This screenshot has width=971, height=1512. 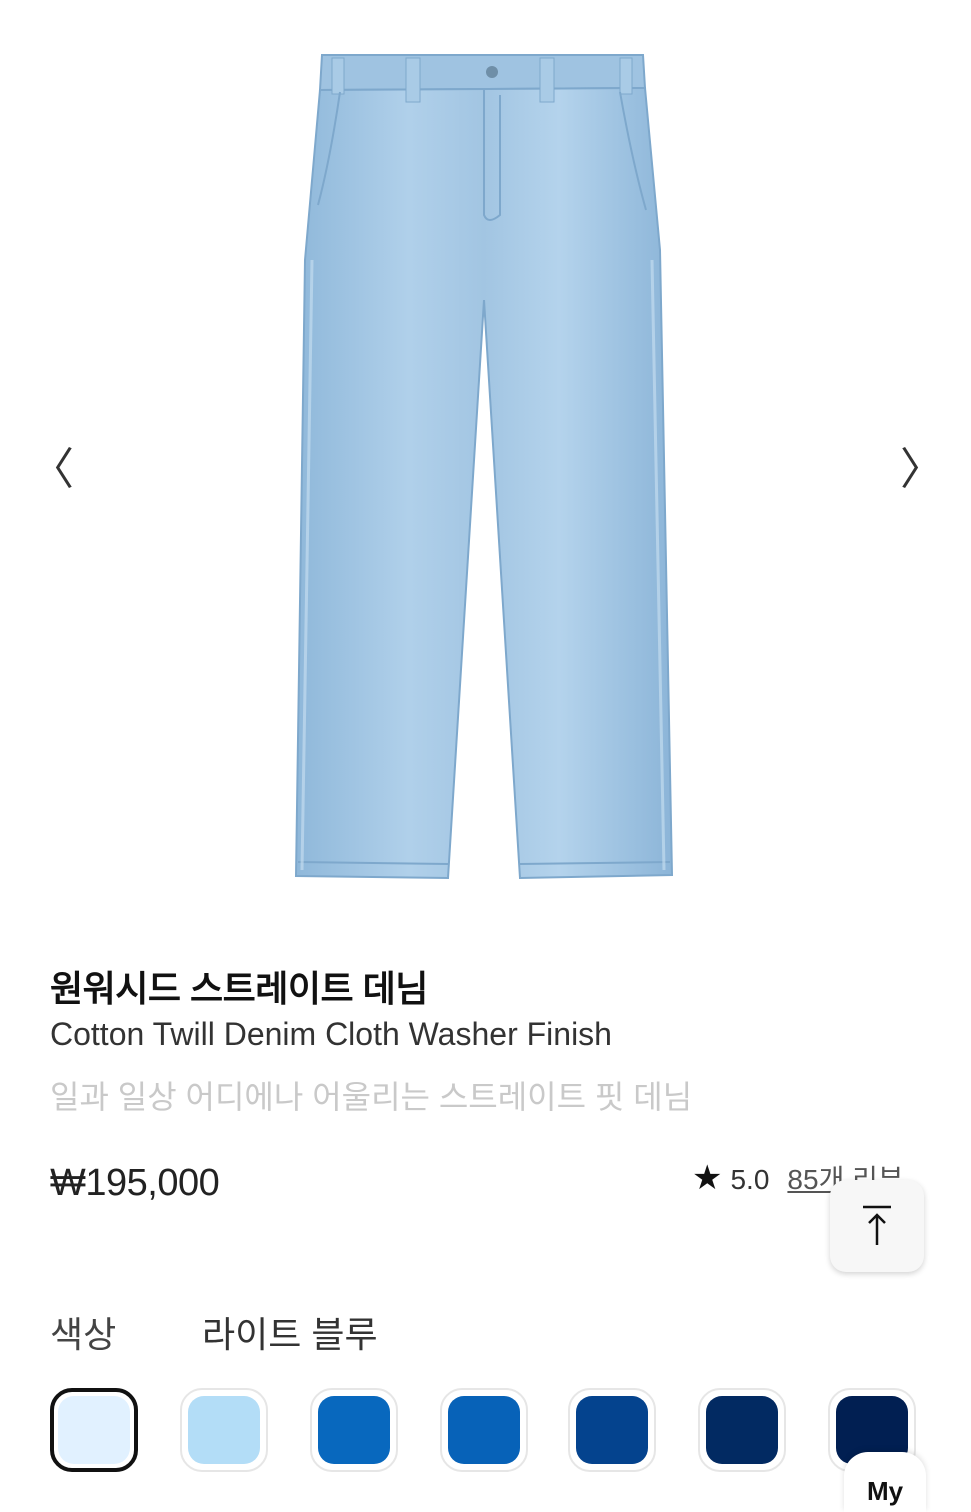 What do you see at coordinates (135, 1183) in the screenshot?
I see `product-price: ₩195,000` at bounding box center [135, 1183].